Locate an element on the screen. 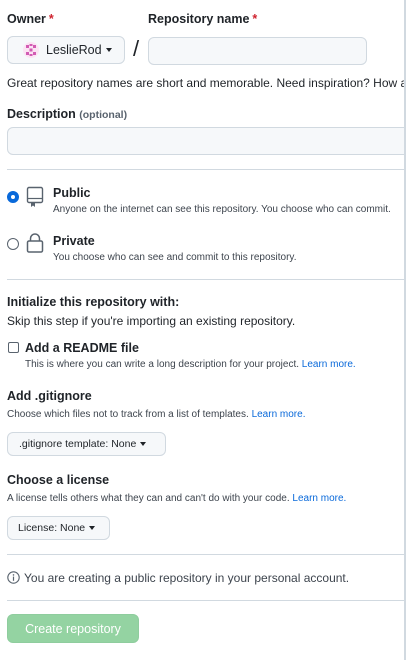  repo-icon is located at coordinates (35, 196).